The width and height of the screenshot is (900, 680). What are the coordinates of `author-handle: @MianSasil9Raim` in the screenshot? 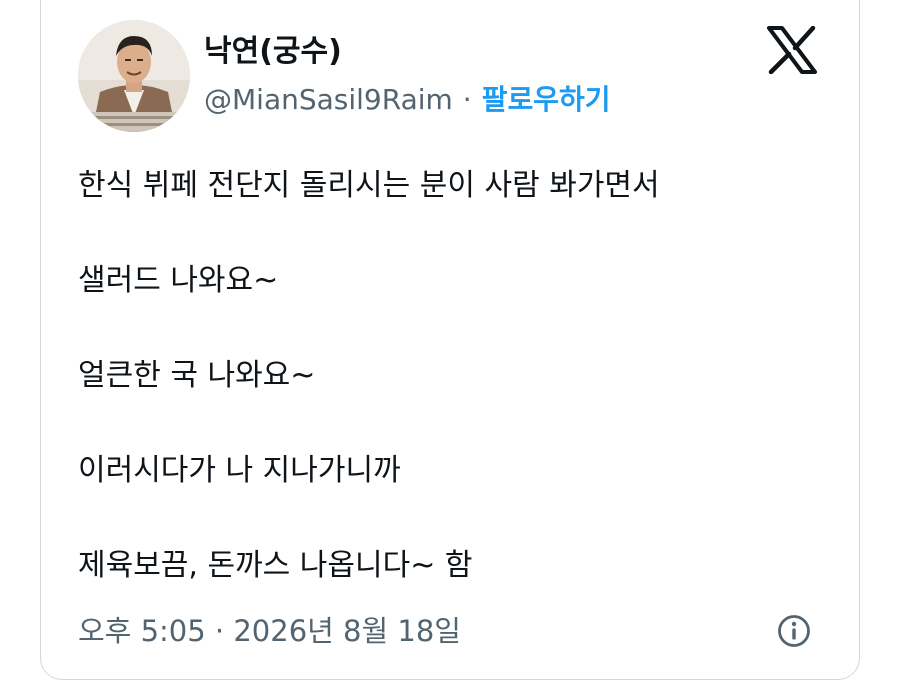 It's located at (328, 99).